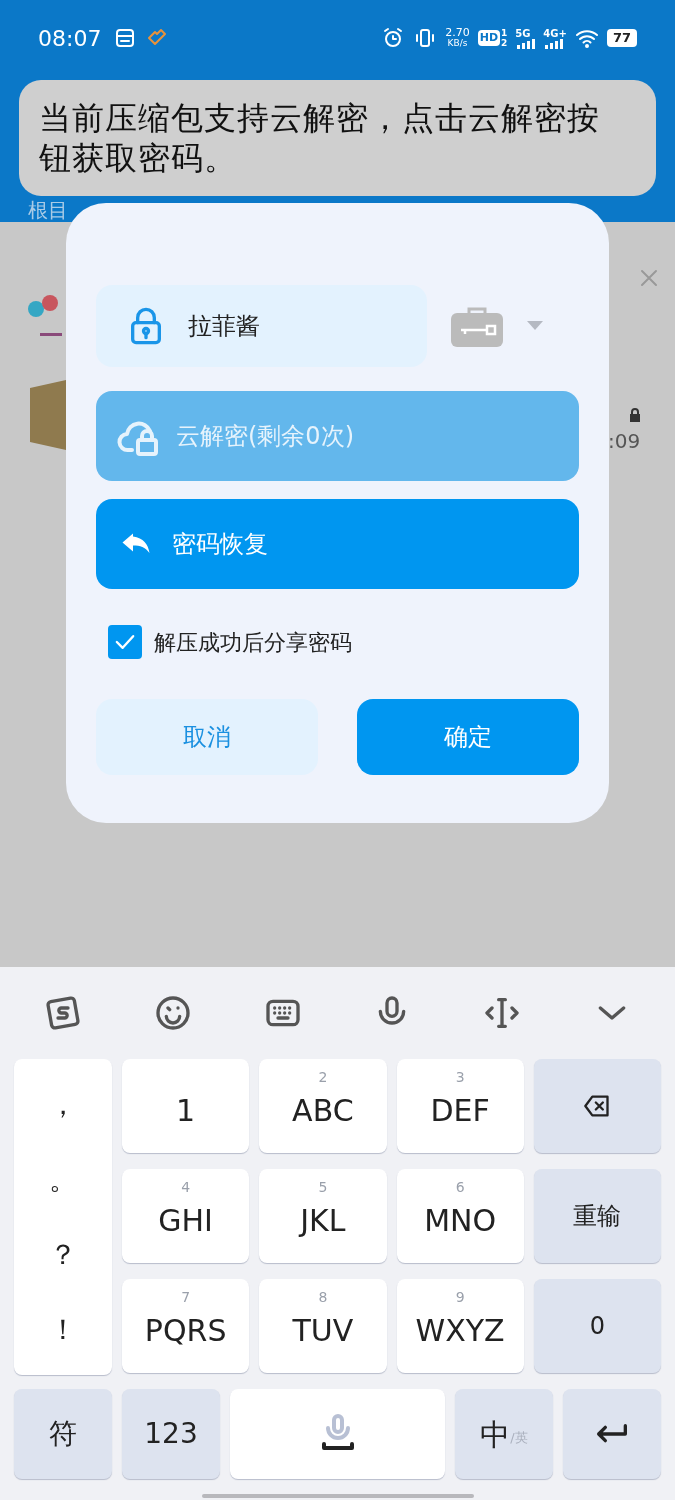 This screenshot has width=675, height=1500. I want to click on backspace-key, so click(597, 1106).